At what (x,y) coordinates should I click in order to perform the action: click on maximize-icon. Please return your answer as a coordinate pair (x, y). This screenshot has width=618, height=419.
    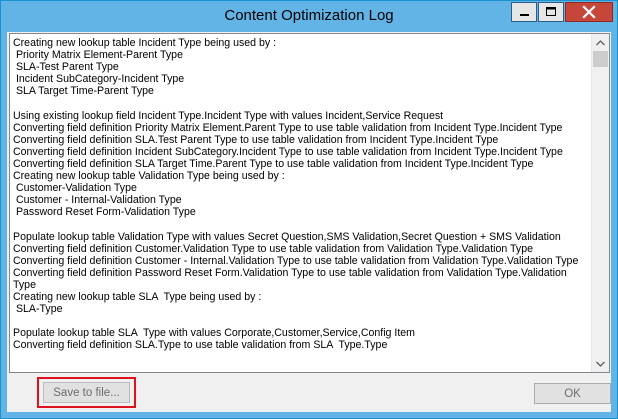
    Looking at the image, I should click on (551, 11).